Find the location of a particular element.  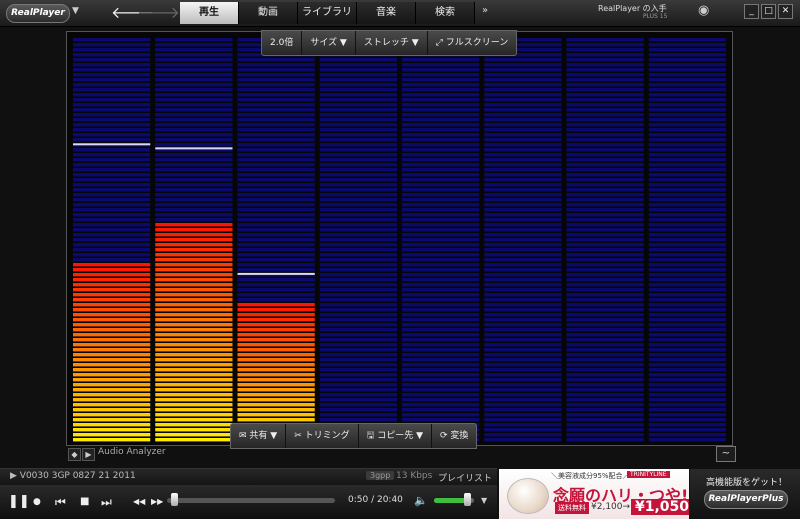

convert-button: ⟳ 変換 is located at coordinates (454, 436).